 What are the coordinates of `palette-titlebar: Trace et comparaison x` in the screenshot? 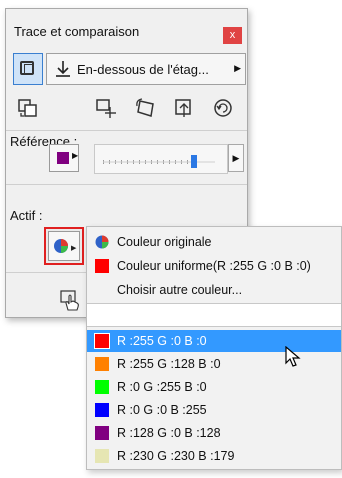 It's located at (126, 26).